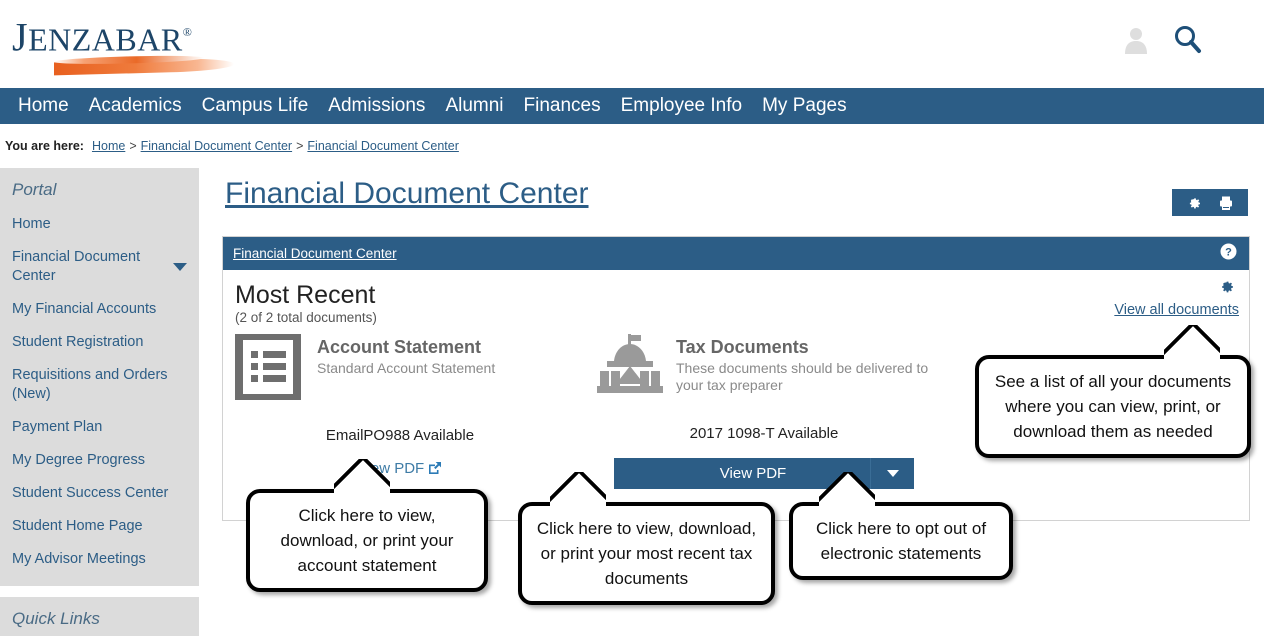 This screenshot has width=1264, height=636. I want to click on card-title: Account Statement, so click(399, 347).